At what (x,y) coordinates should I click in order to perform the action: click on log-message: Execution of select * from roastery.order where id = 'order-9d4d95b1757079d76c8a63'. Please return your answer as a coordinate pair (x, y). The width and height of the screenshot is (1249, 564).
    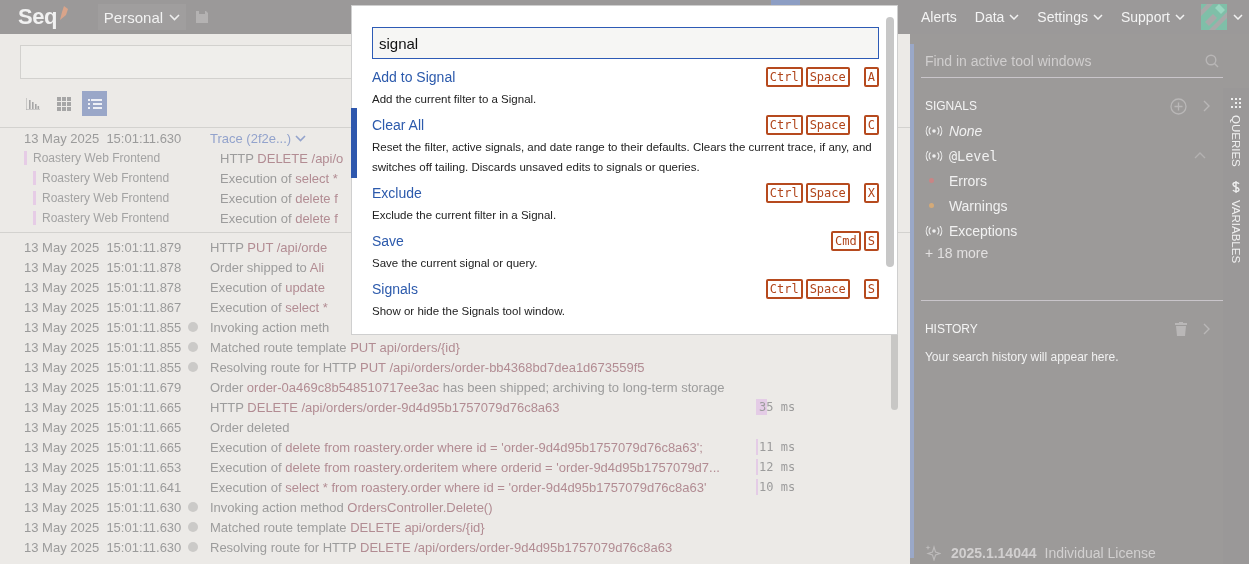
    Looking at the image, I should click on (458, 487).